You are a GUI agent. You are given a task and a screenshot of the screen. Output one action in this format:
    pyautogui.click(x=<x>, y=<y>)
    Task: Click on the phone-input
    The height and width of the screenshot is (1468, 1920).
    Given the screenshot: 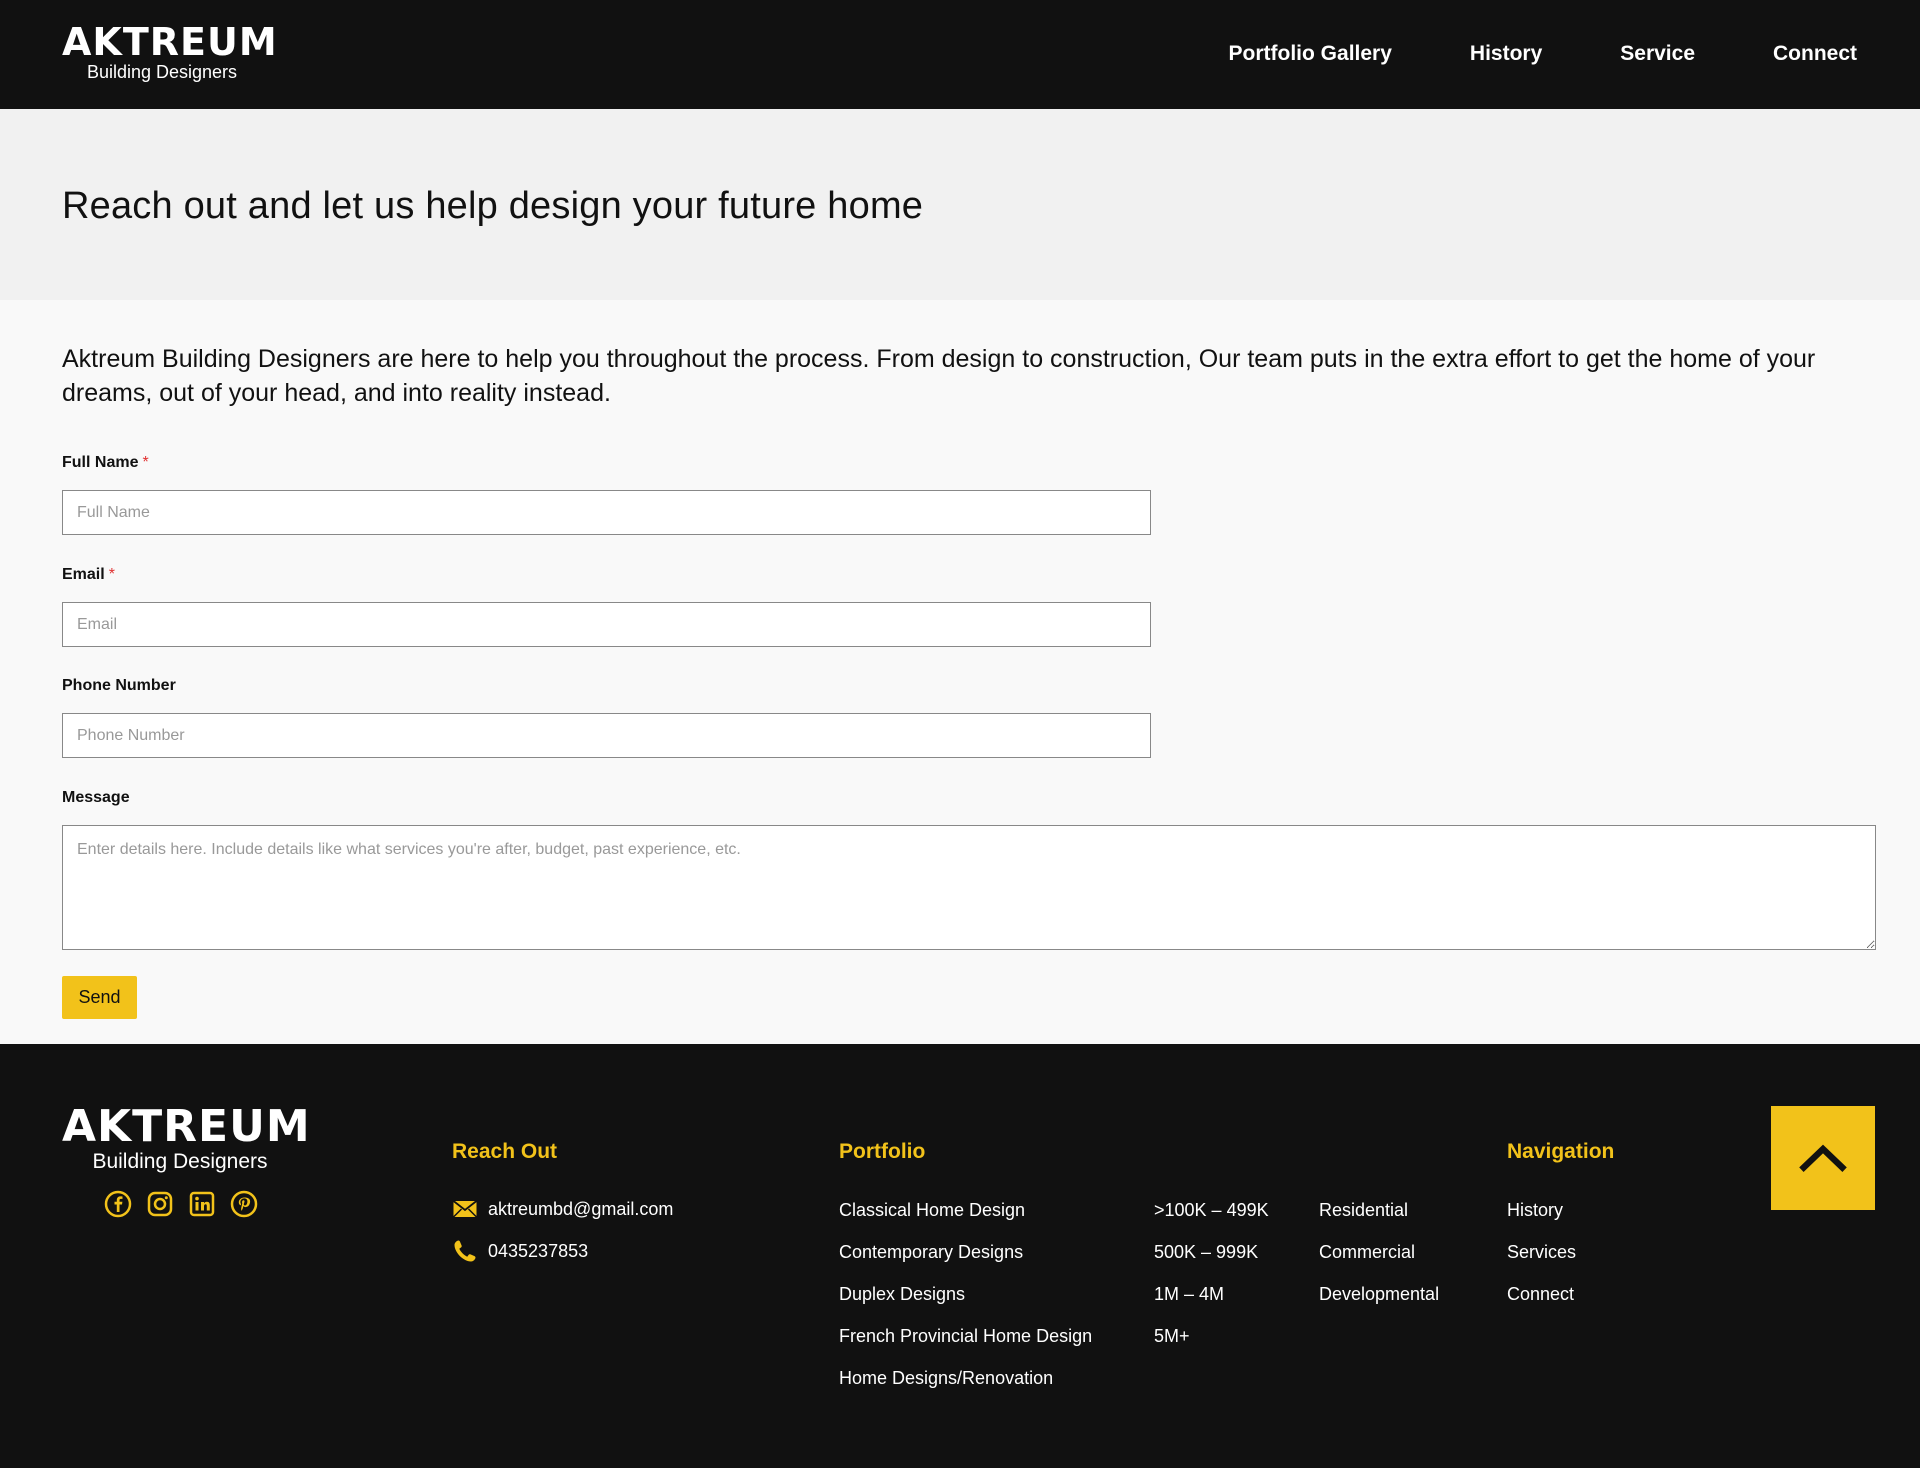 What is the action you would take?
    pyautogui.click(x=606, y=735)
    